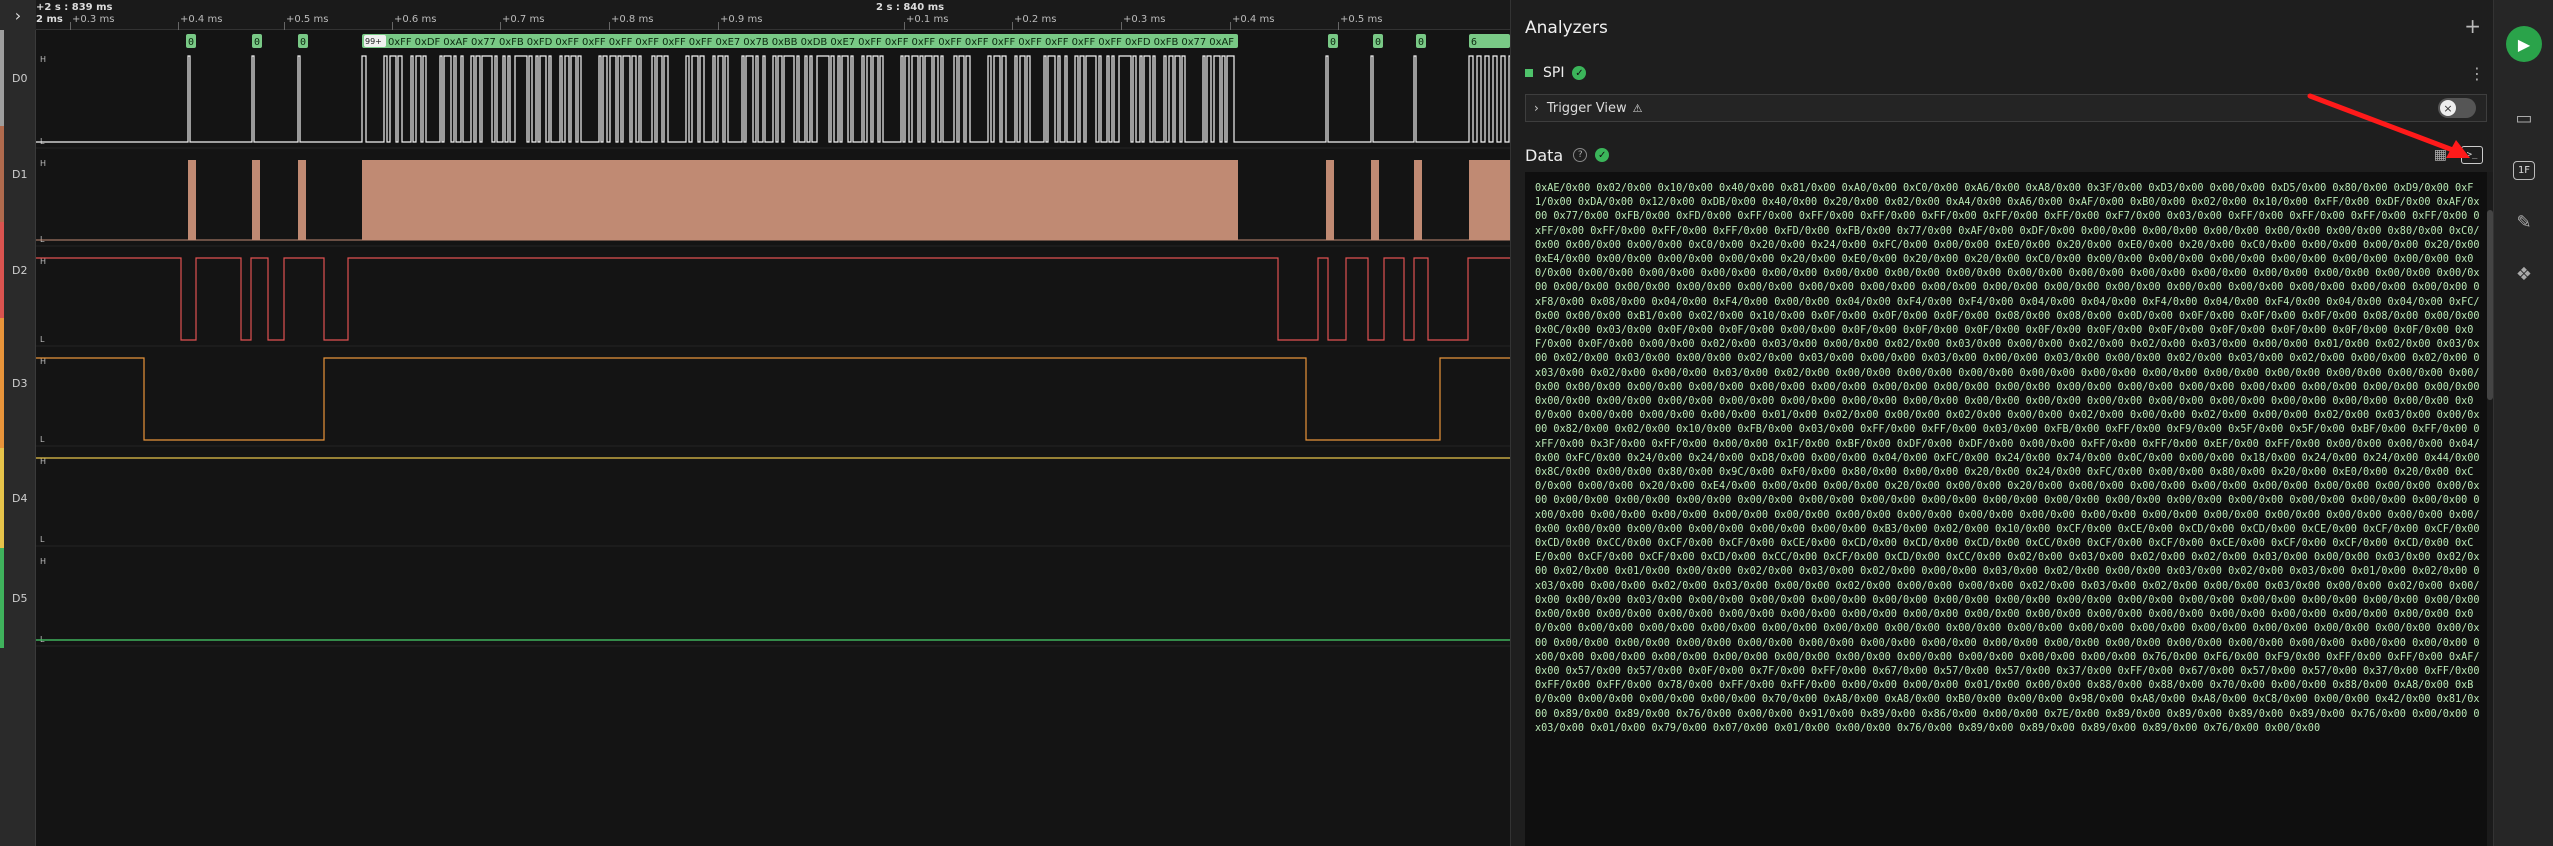 Image resolution: width=2553 pixels, height=846 pixels. What do you see at coordinates (1529, 73) in the screenshot?
I see `analyzer-color-swatch` at bounding box center [1529, 73].